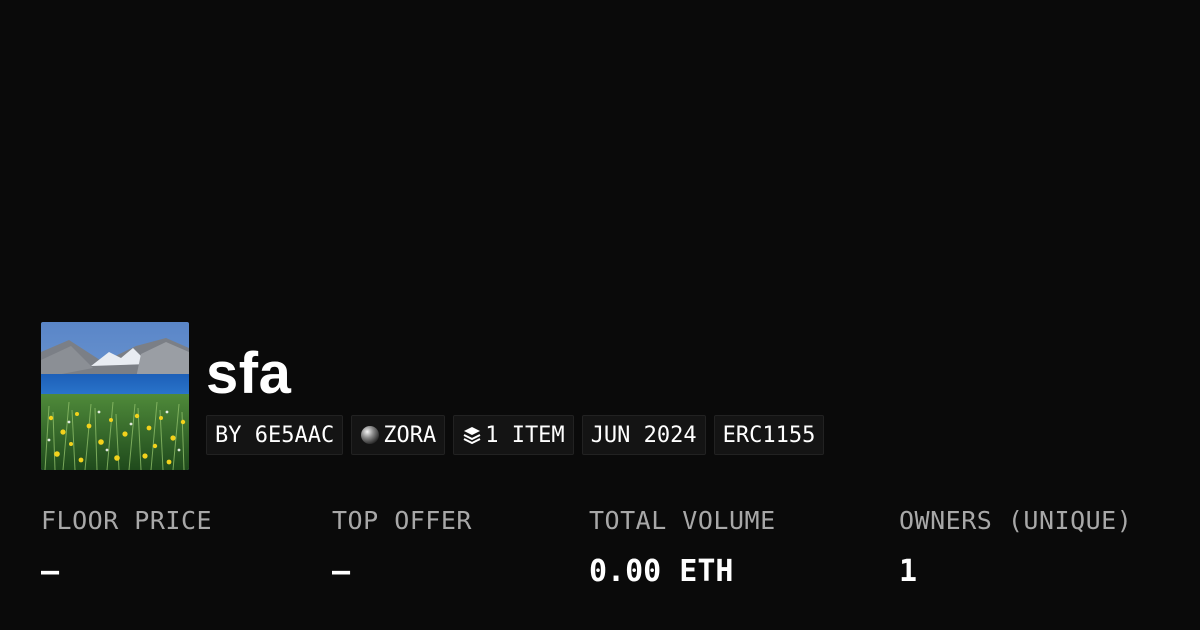  I want to click on top-offer-value: –, so click(341, 571).